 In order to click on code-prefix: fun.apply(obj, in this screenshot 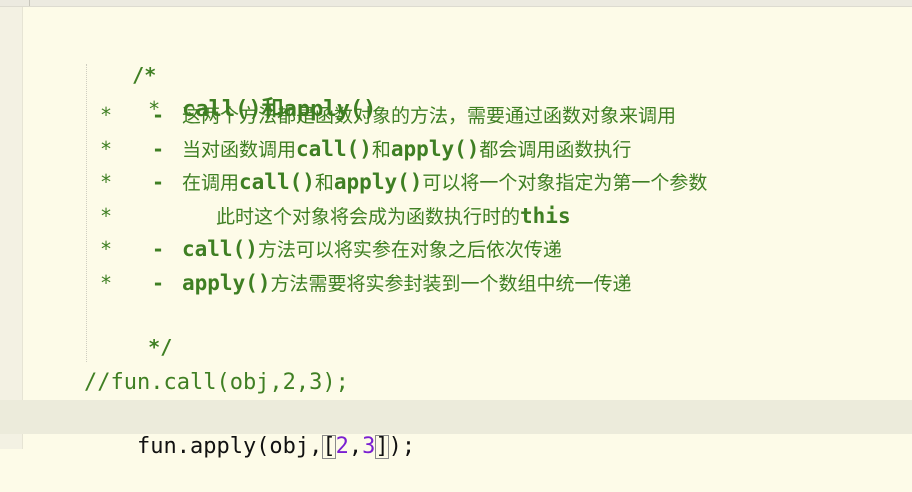, I will do `click(229, 446)`.